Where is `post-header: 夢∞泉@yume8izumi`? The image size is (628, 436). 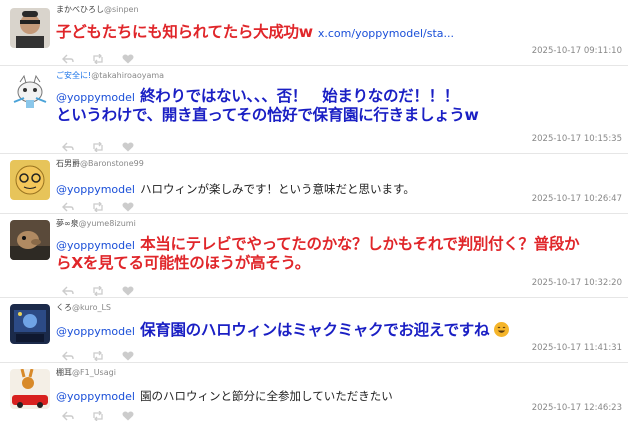 post-header: 夢∞泉@yume8izumi is located at coordinates (96, 224).